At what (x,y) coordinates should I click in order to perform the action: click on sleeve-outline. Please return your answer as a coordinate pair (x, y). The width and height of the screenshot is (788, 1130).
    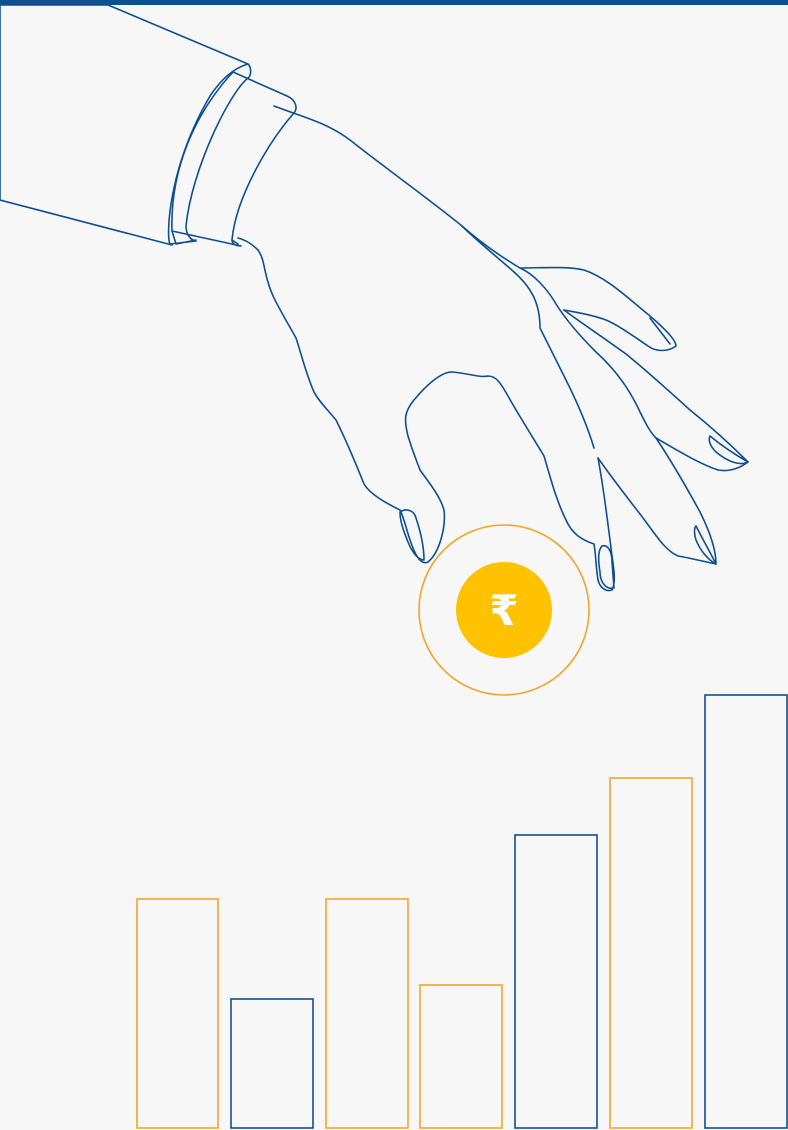
    Looking at the image, I should click on (148, 125).